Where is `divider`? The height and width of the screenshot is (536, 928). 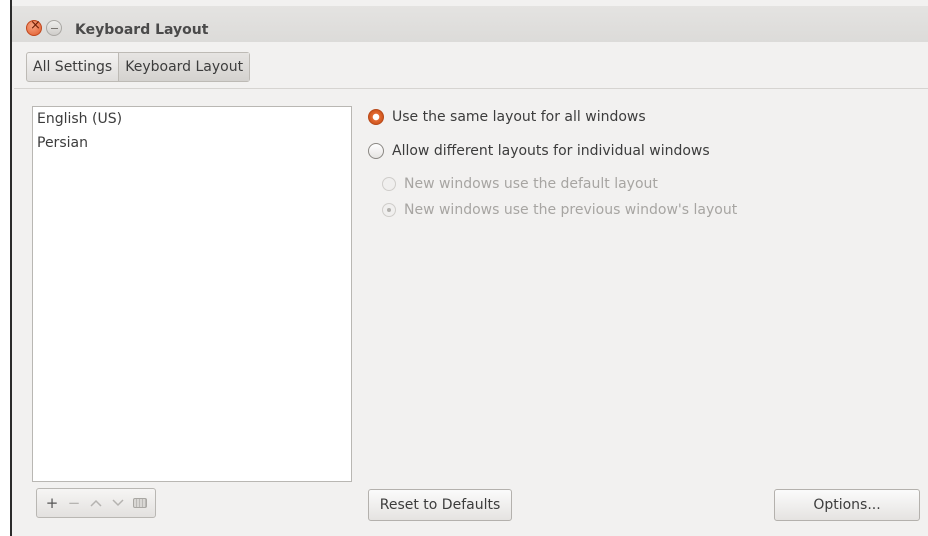
divider is located at coordinates (471, 88).